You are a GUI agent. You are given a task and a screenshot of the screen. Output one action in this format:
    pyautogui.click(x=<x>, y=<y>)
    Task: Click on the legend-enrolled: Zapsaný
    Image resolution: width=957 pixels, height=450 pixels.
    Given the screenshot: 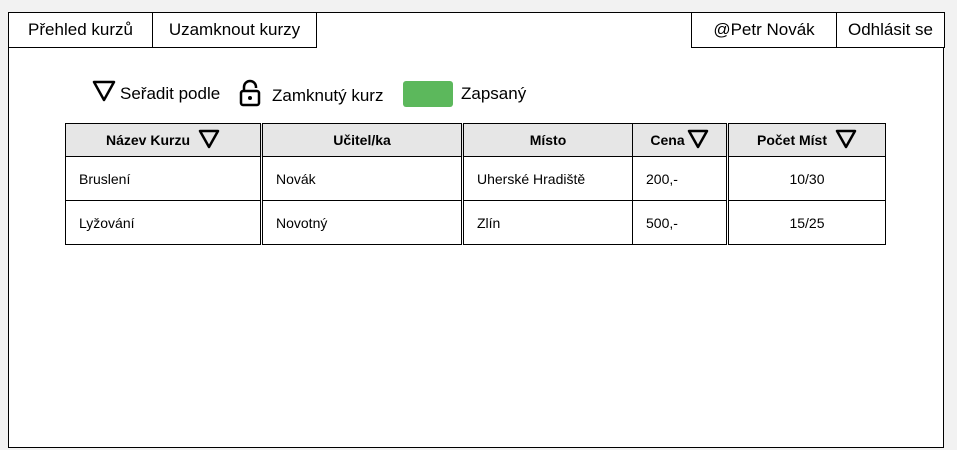 What is the action you would take?
    pyautogui.click(x=464, y=94)
    